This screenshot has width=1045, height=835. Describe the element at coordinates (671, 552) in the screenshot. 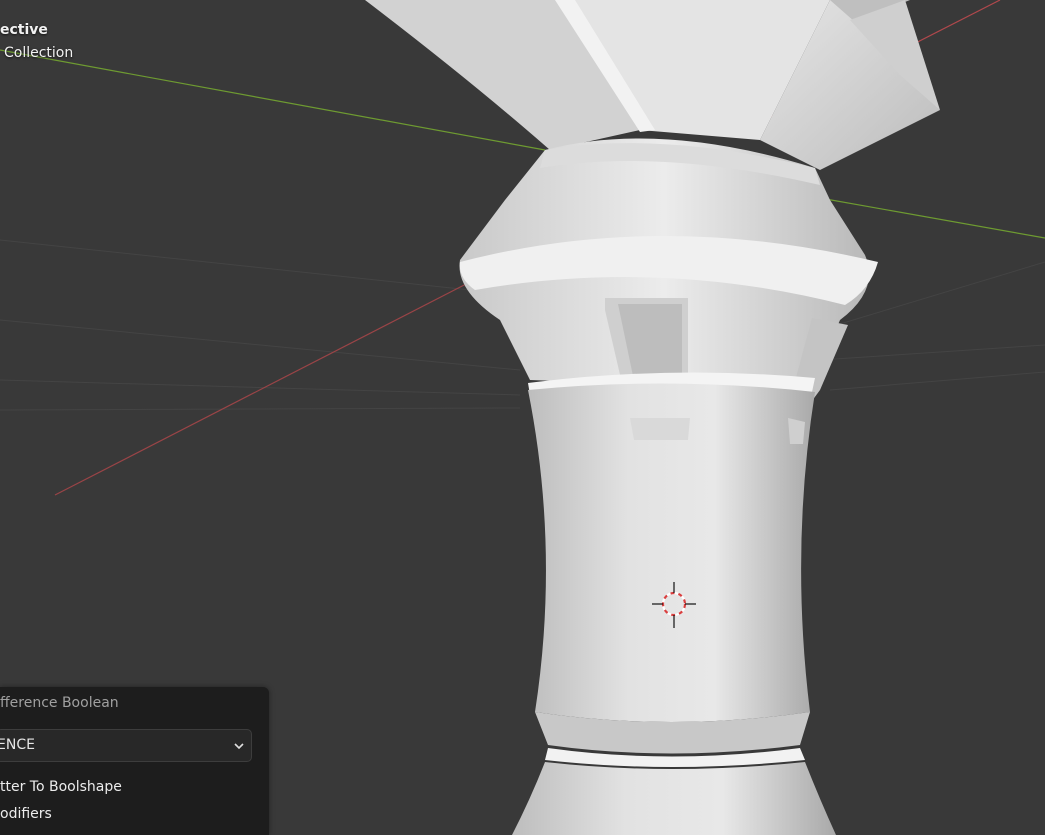

I see `central-body-mesh` at that location.